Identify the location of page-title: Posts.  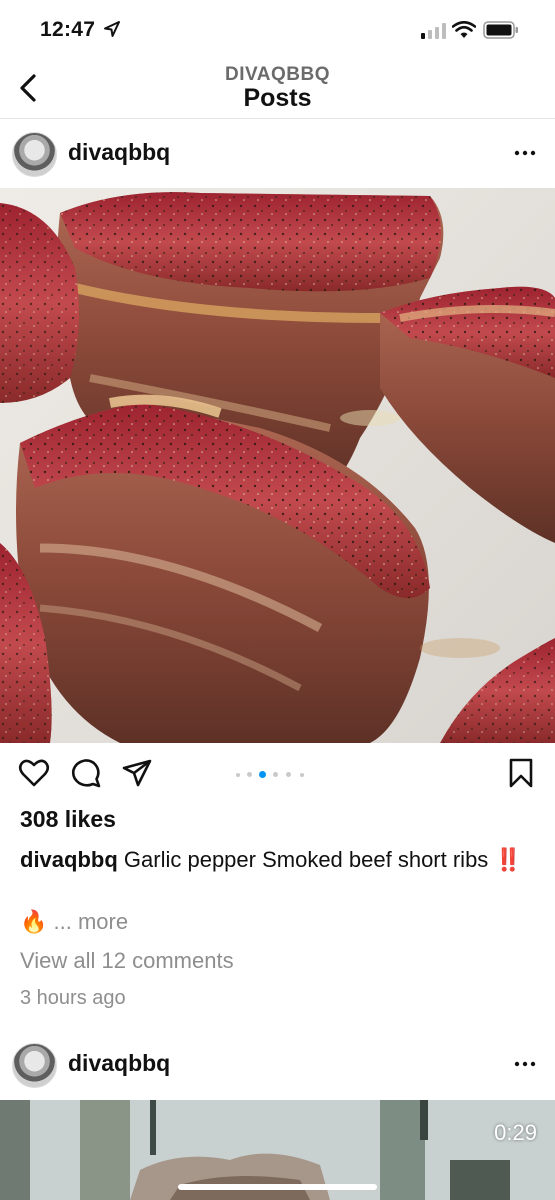
(277, 98).